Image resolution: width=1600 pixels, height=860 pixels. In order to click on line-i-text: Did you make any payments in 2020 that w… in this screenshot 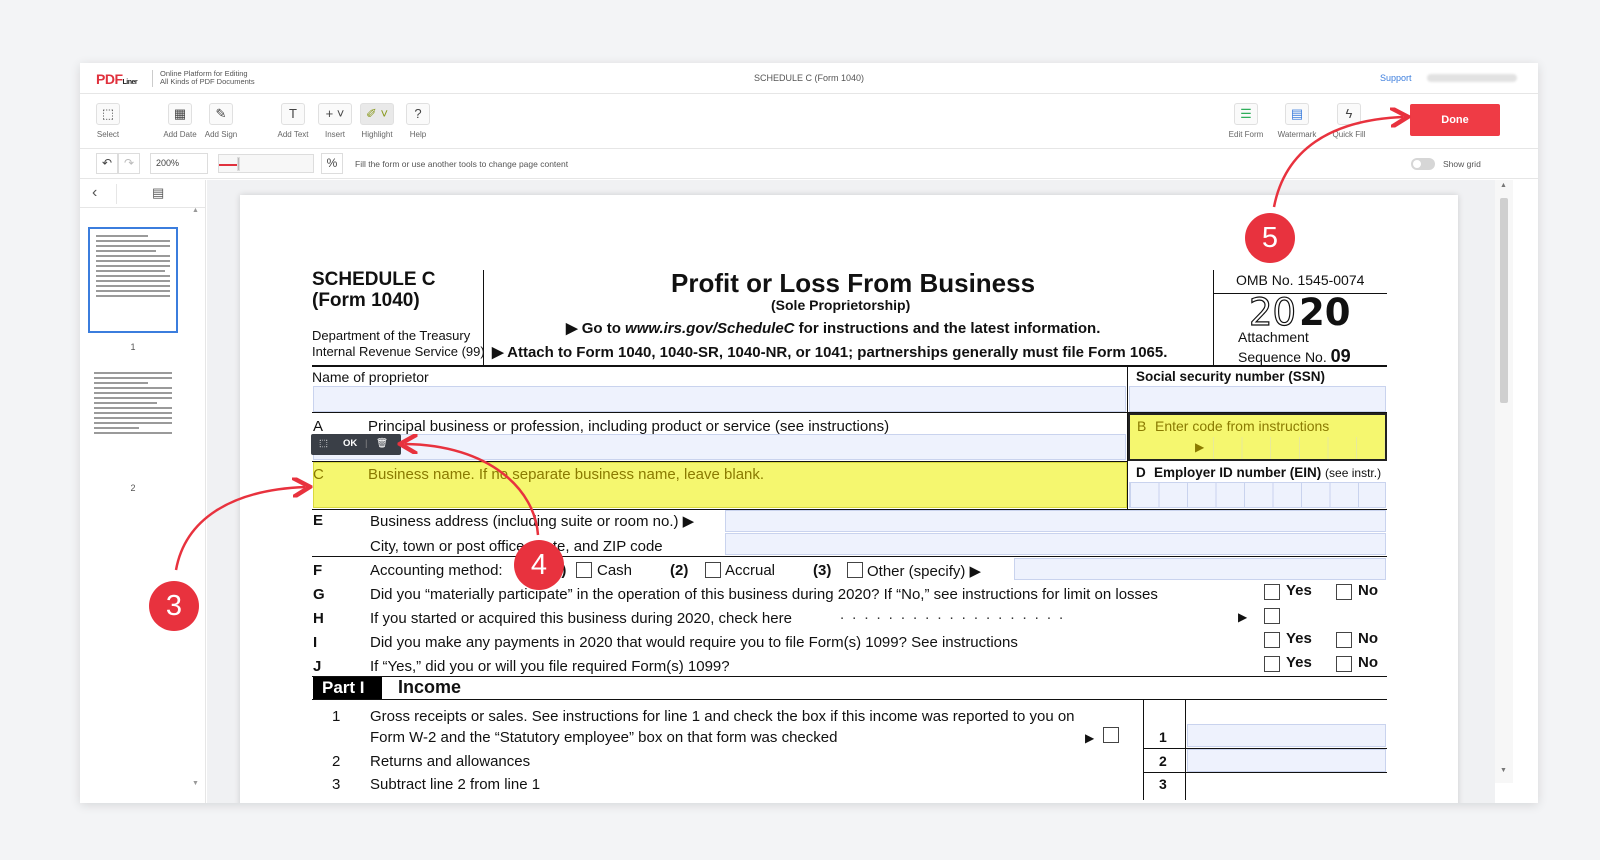, I will do `click(694, 642)`.